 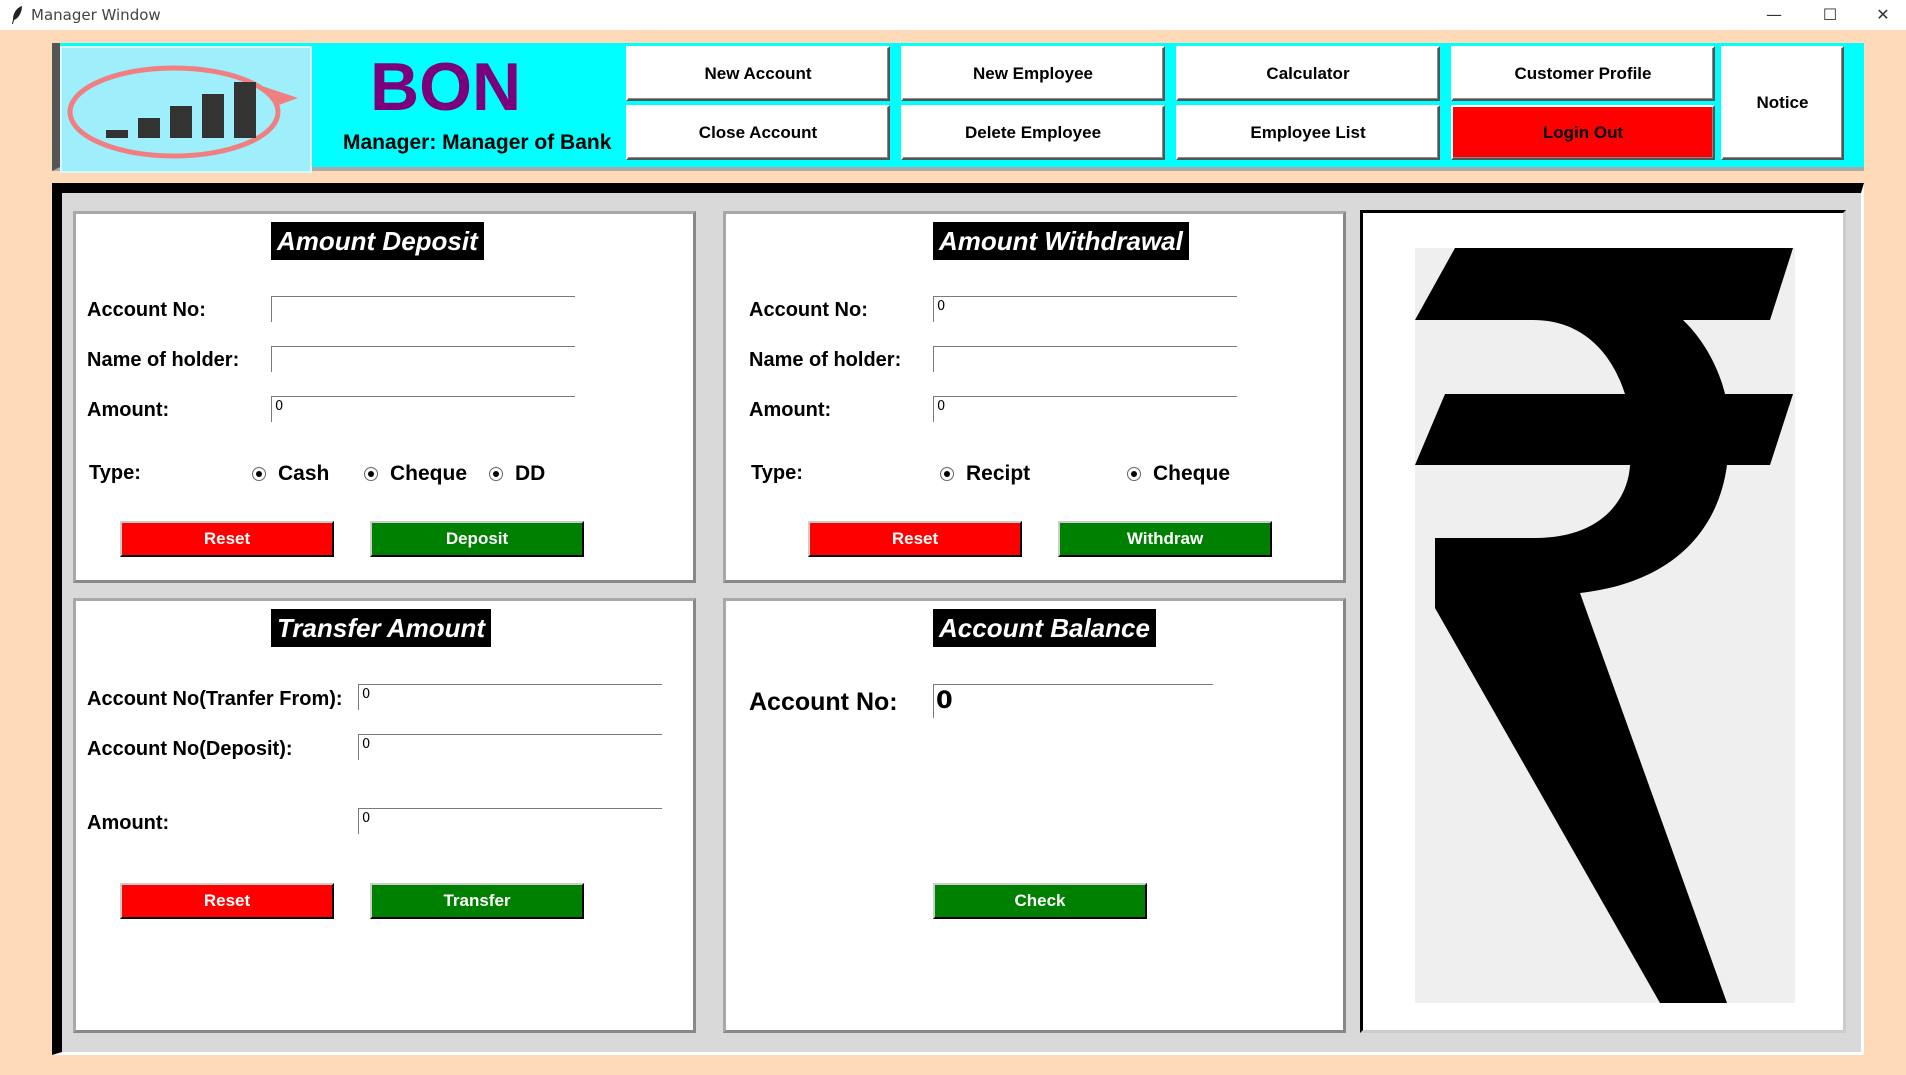 What do you see at coordinates (1061, 241) in the screenshot?
I see `withdrawal-title: Amount Withdrawal` at bounding box center [1061, 241].